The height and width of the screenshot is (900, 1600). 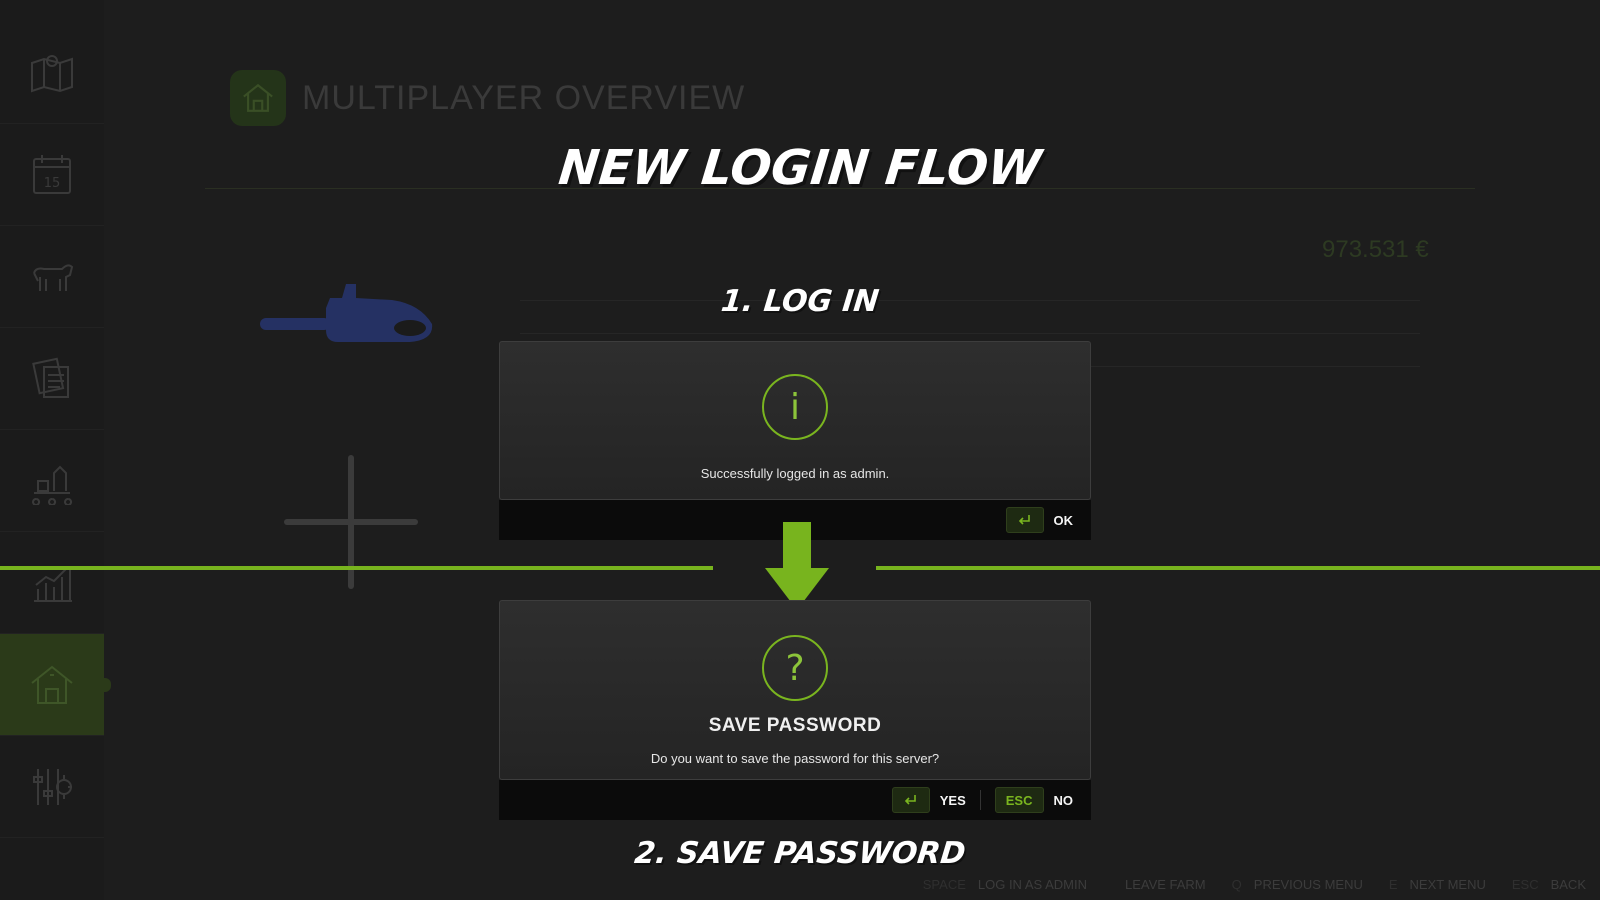 What do you see at coordinates (970, 333) in the screenshot?
I see `divider` at bounding box center [970, 333].